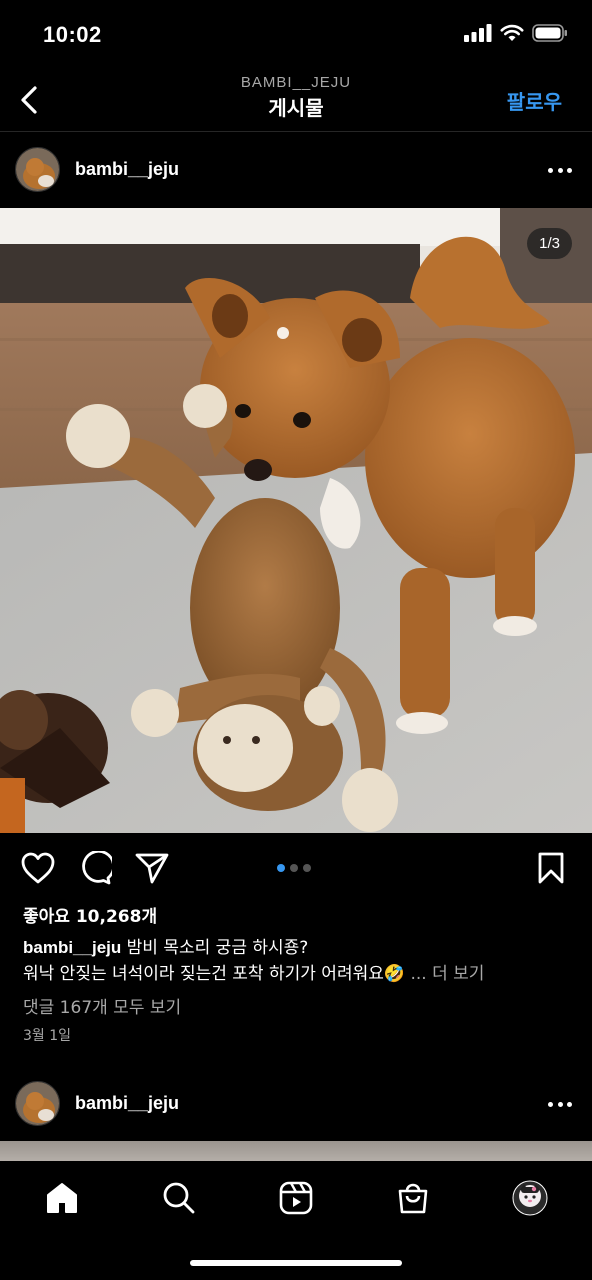 Image resolution: width=592 pixels, height=1280 pixels. I want to click on post-date: 3월 1일, so click(47, 1036).